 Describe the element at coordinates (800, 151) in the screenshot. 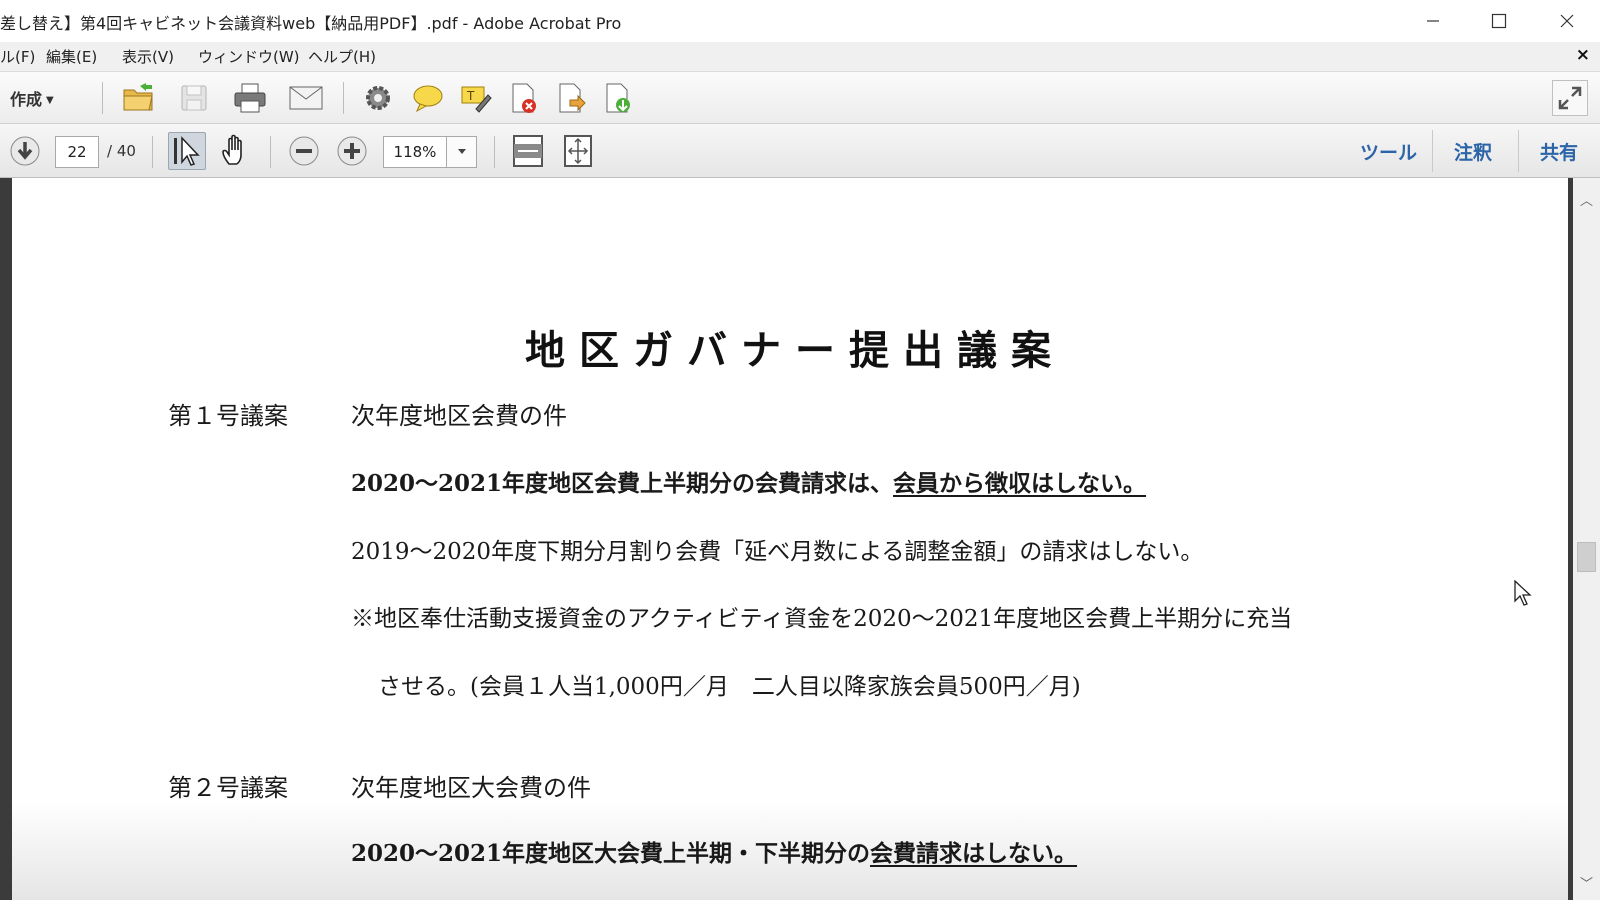

I see `navigation-toolbar: 22 / 40 118% ツール 注釈 共有` at that location.